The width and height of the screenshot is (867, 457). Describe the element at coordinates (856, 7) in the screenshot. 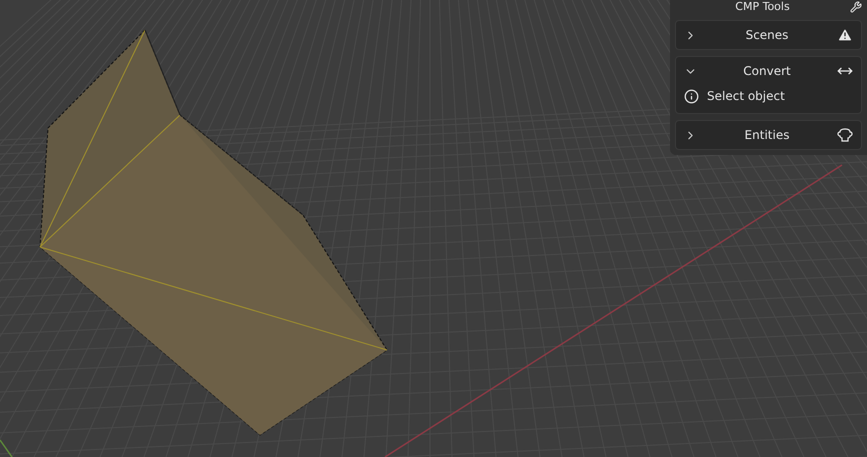

I see `wrench-icon` at that location.